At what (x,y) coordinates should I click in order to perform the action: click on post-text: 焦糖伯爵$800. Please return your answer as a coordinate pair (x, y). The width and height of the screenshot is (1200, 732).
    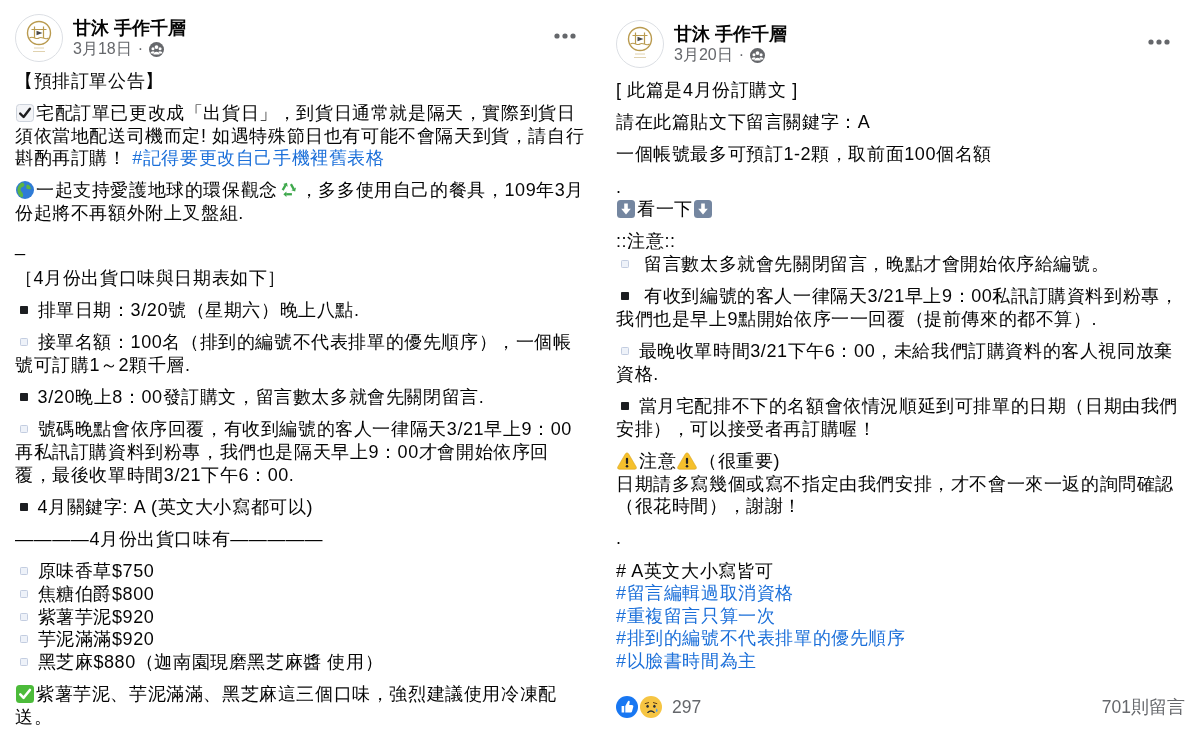
    Looking at the image, I should click on (85, 594).